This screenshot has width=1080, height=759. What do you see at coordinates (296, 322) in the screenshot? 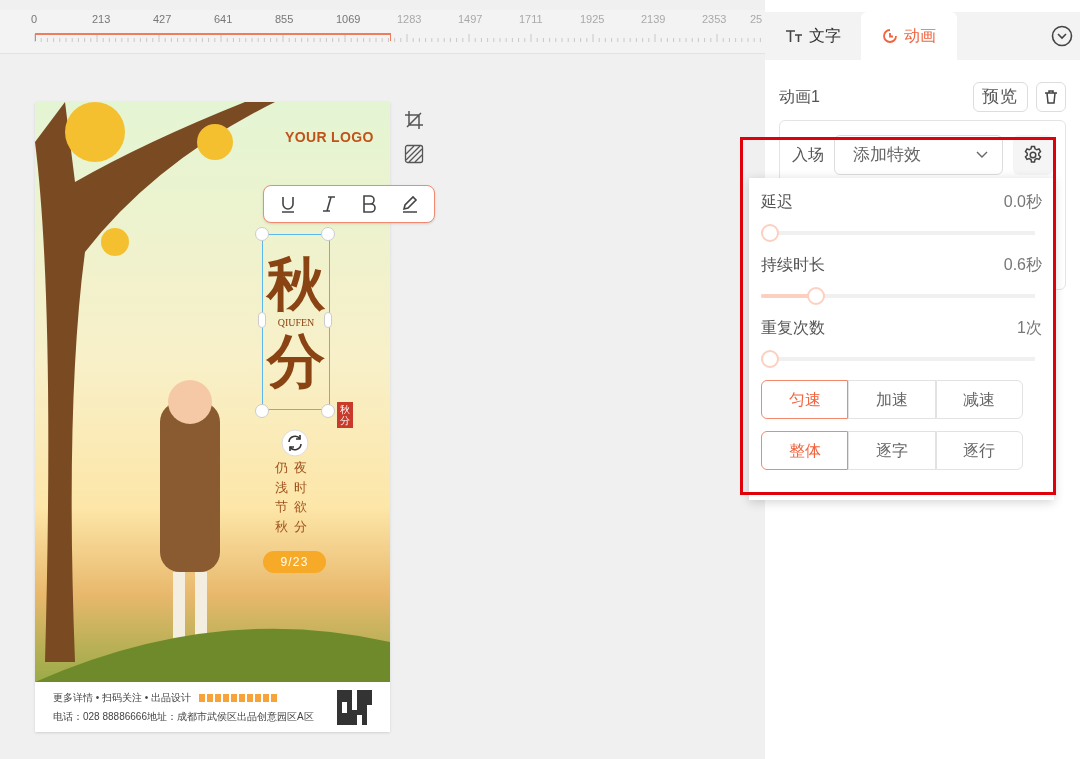
I see `title-pinyin: QIUFEN` at bounding box center [296, 322].